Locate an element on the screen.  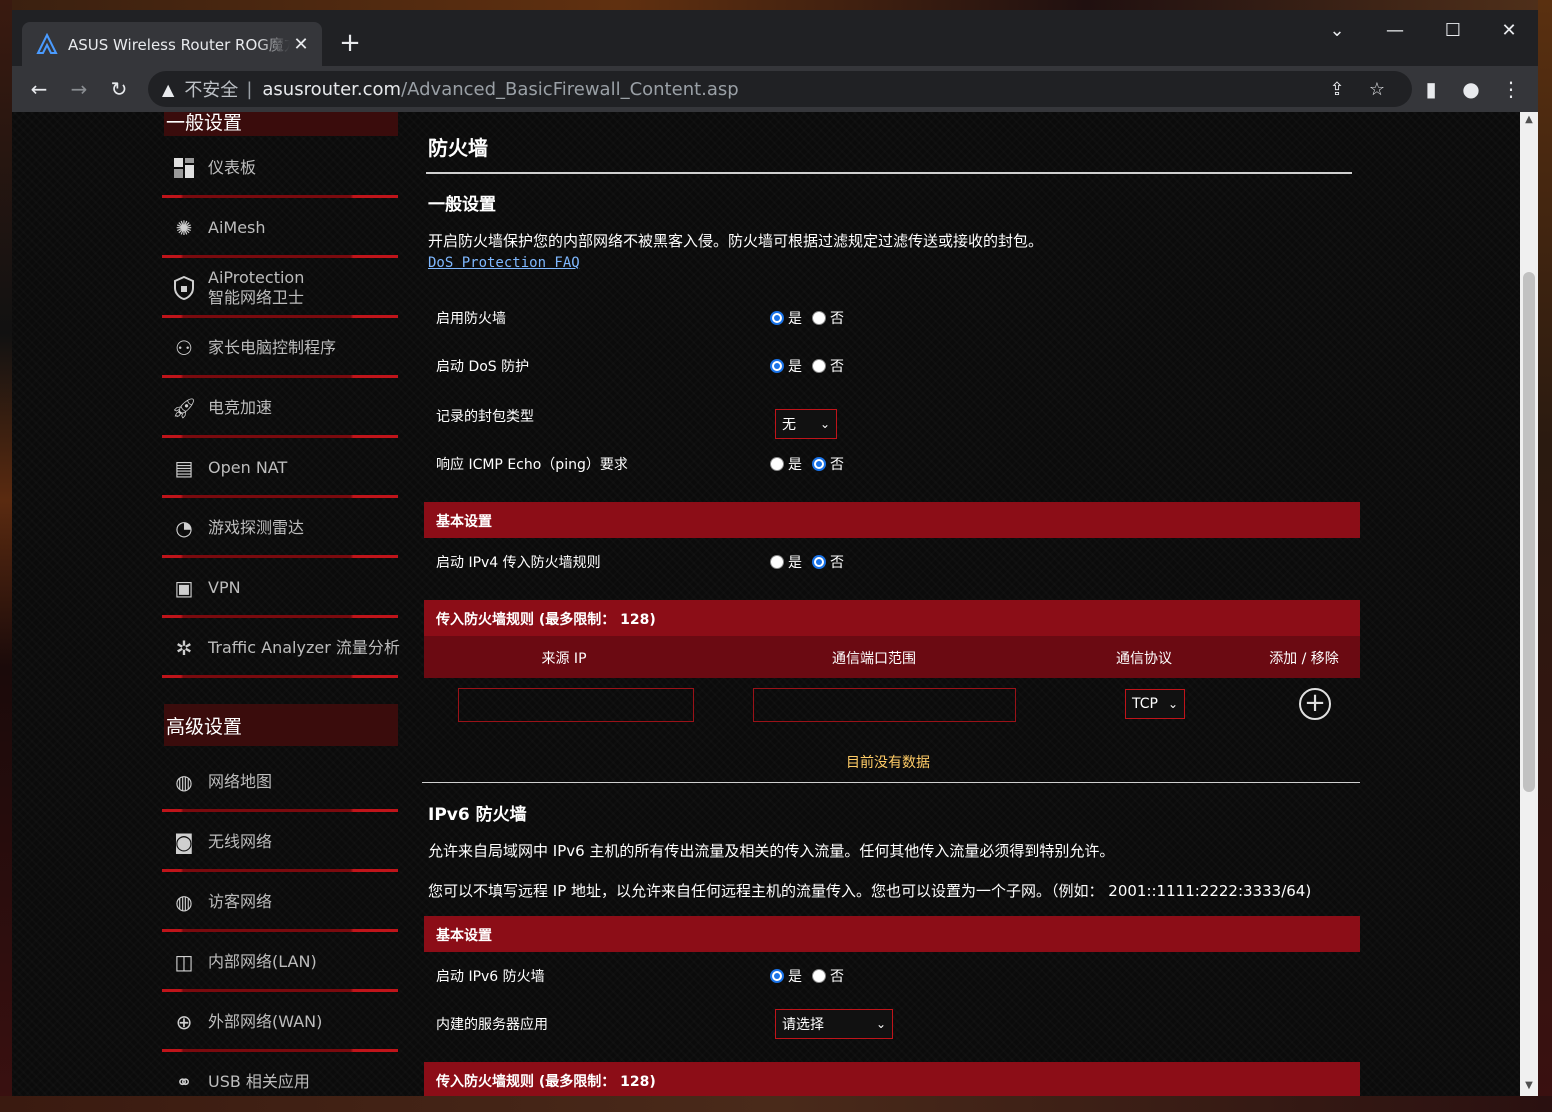
scroll-up-icon: ▲ is located at coordinates (1529, 121).